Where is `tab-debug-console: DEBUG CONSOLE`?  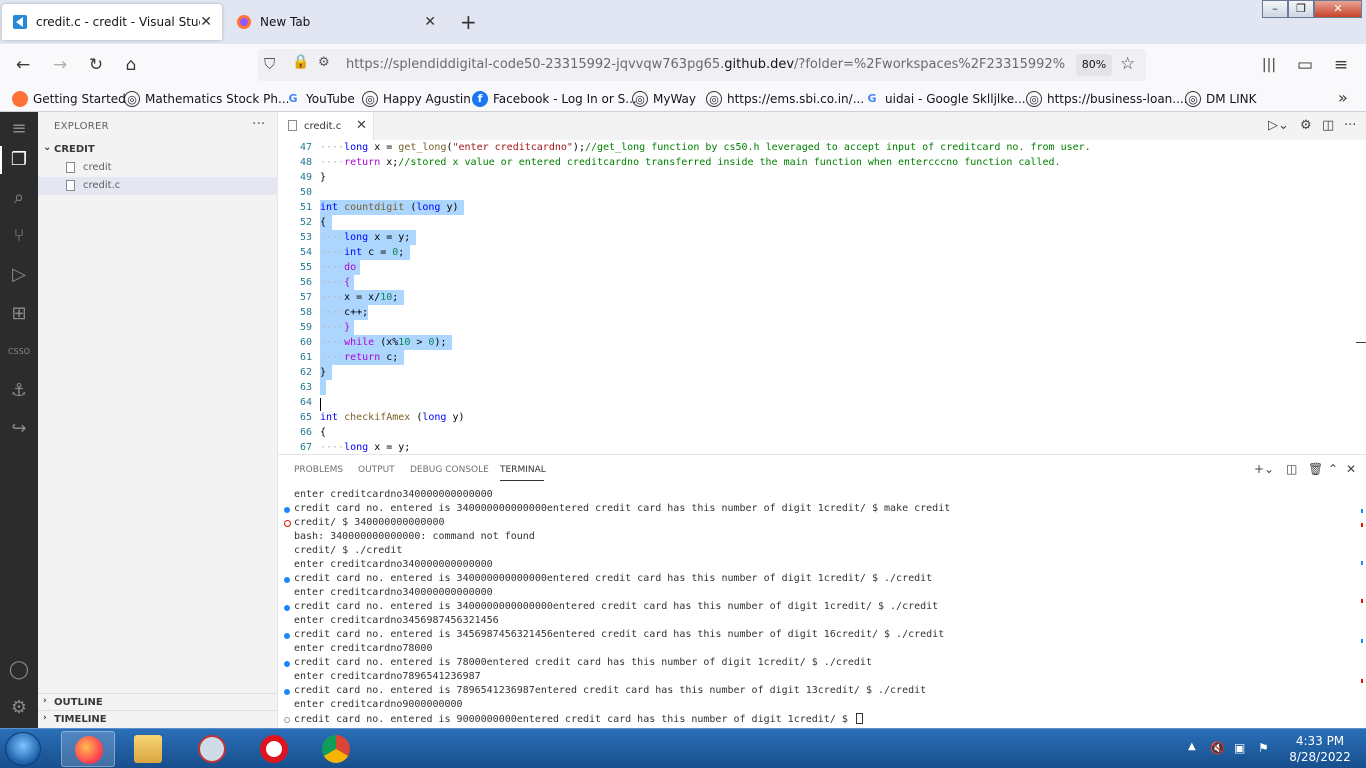 tab-debug-console: DEBUG CONSOLE is located at coordinates (449, 470).